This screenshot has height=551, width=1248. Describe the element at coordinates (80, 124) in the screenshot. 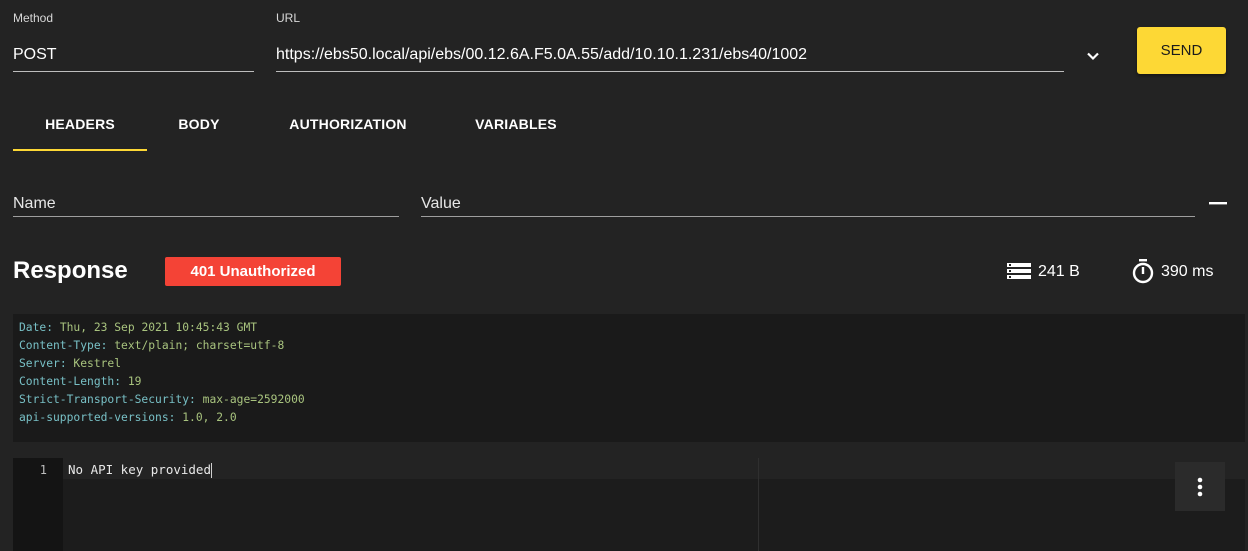

I see `tab-headers: HEADERS` at that location.